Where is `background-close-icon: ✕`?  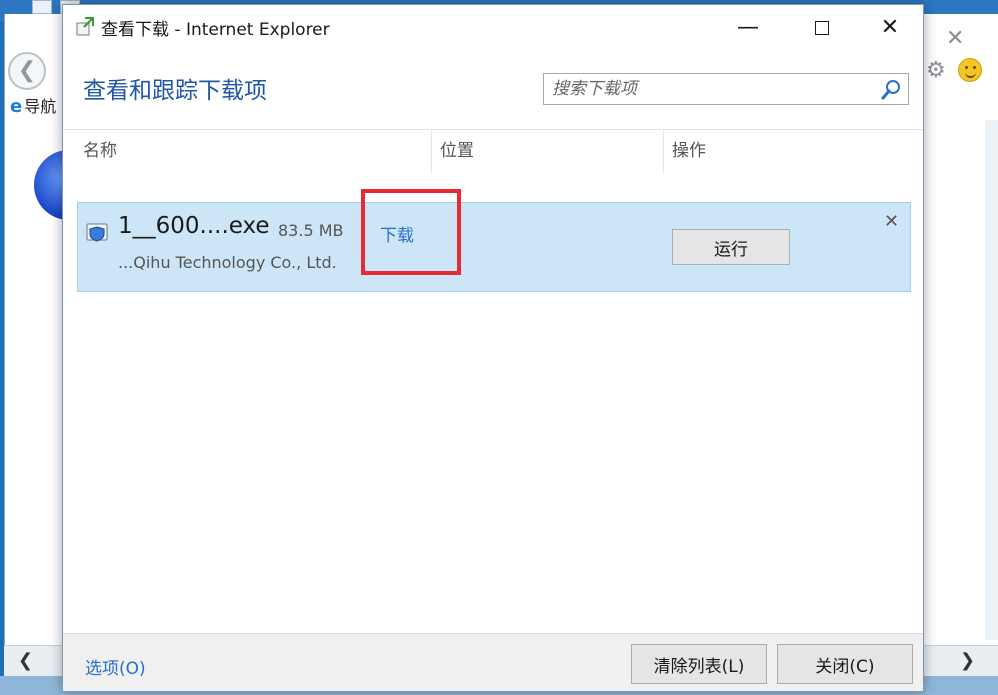 background-close-icon: ✕ is located at coordinates (955, 38).